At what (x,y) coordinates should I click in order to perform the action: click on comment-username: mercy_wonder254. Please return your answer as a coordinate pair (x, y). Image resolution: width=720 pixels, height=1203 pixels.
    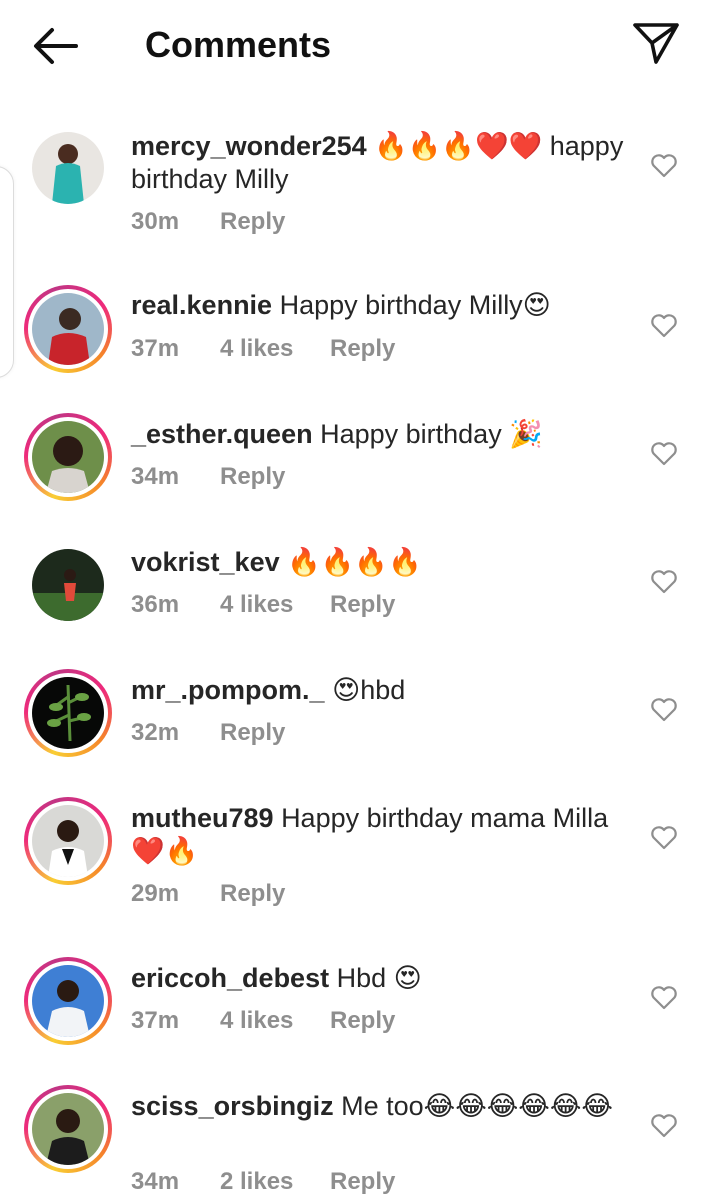
    Looking at the image, I should click on (249, 146).